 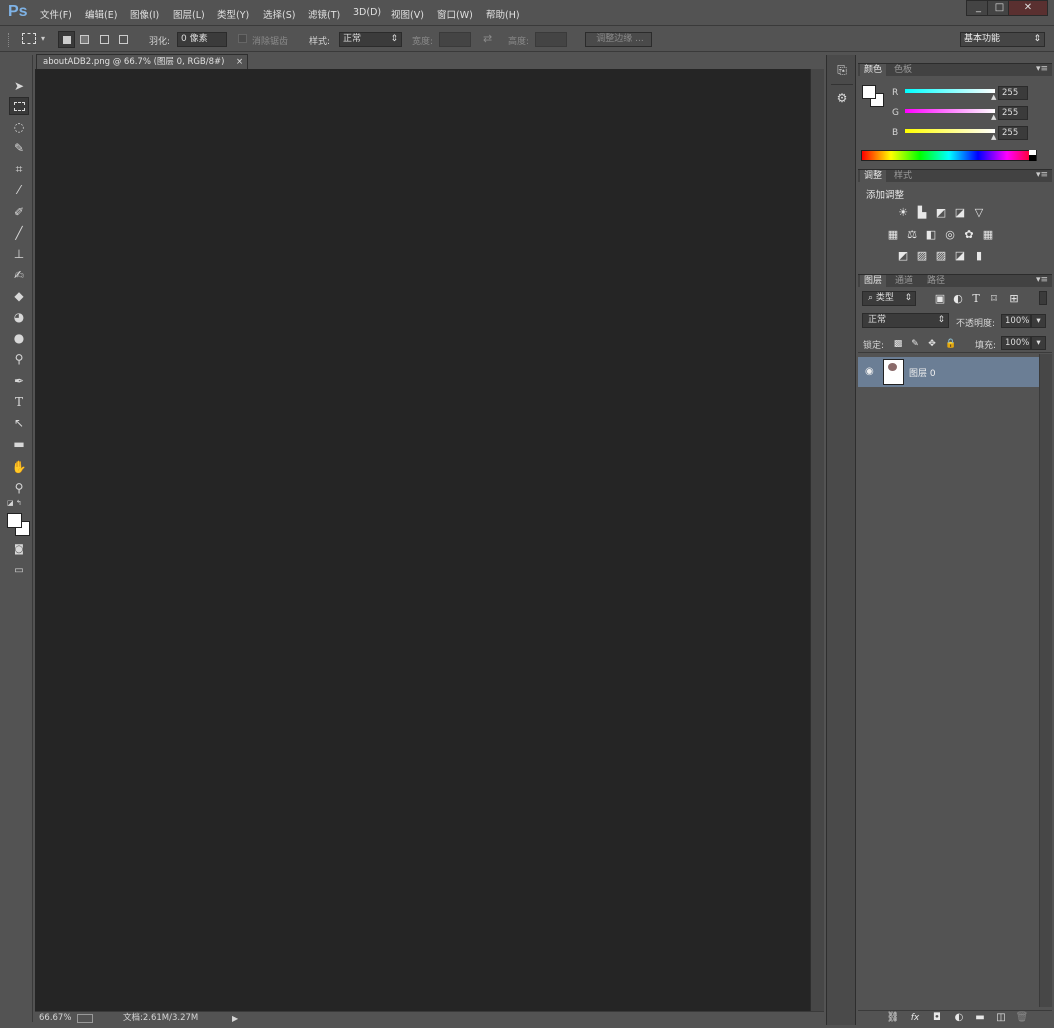 I want to click on filter-adjust-icon: ◐, so click(x=958, y=299).